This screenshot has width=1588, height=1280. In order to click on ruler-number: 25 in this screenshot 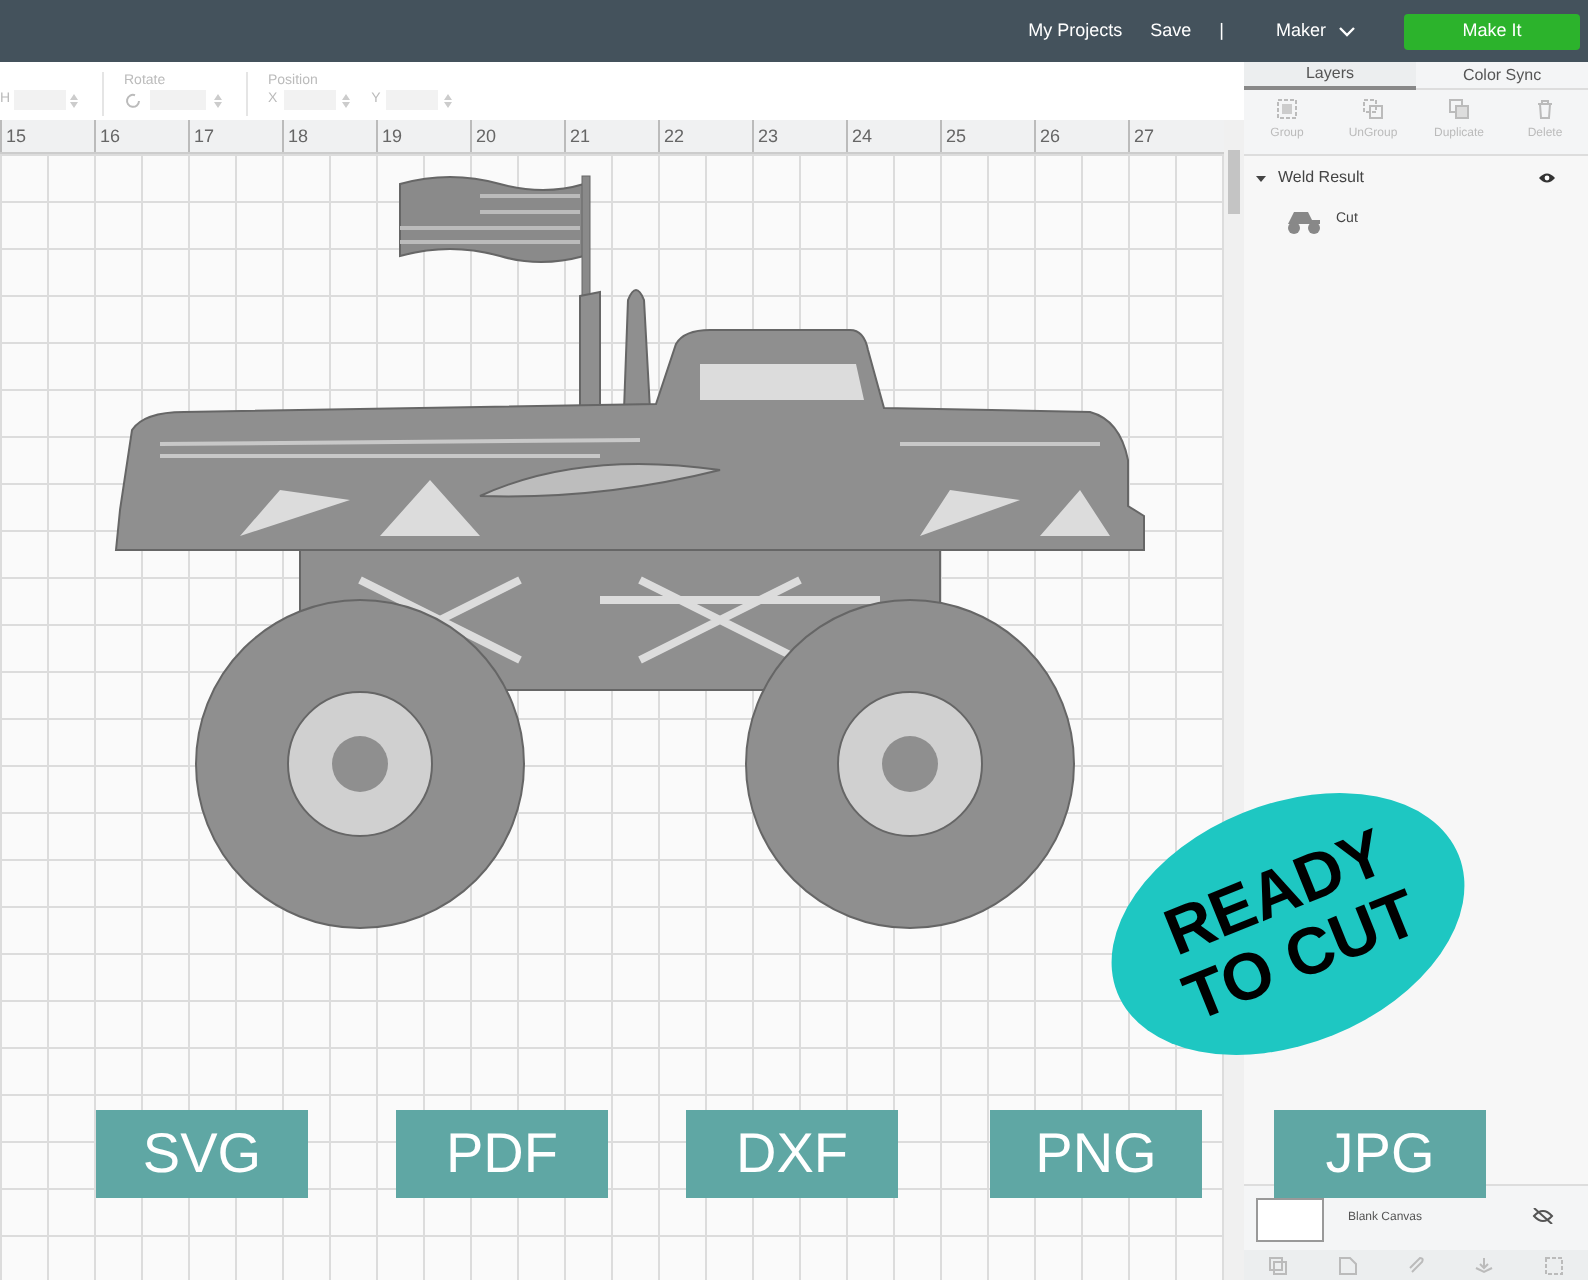, I will do `click(956, 136)`.